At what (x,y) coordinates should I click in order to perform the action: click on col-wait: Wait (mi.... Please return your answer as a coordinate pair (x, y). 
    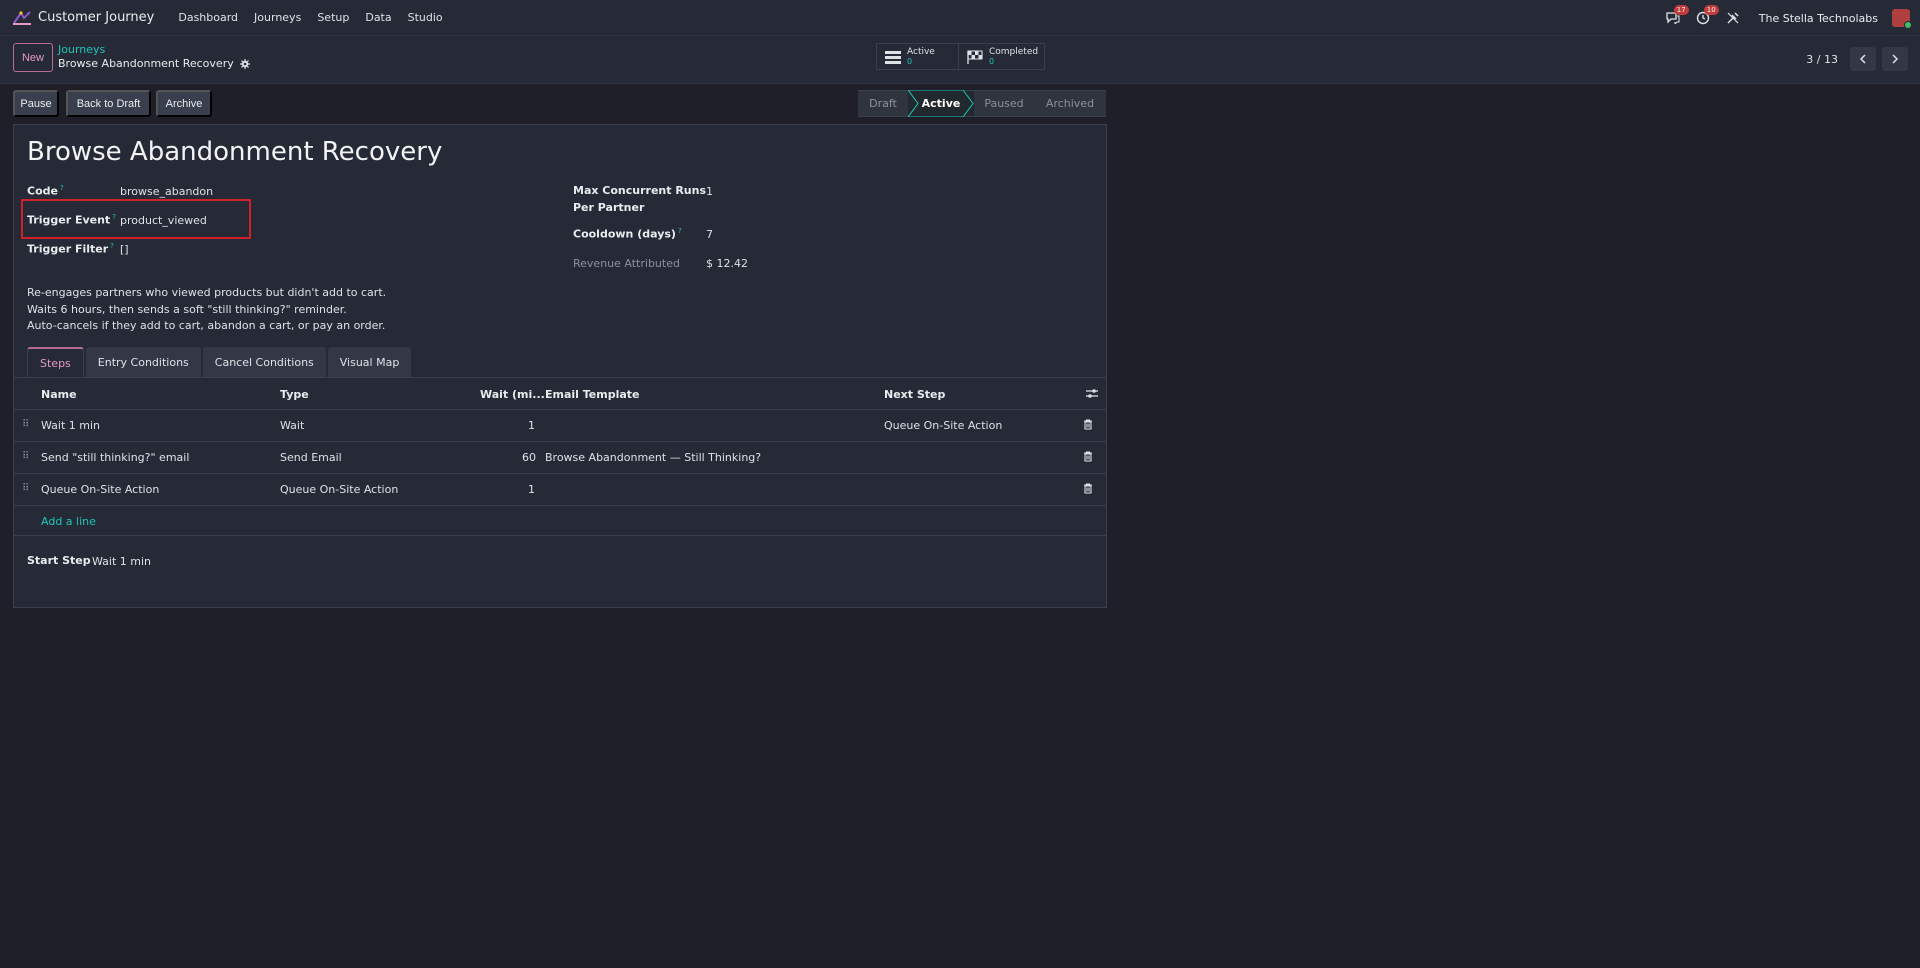
    Looking at the image, I should click on (512, 394).